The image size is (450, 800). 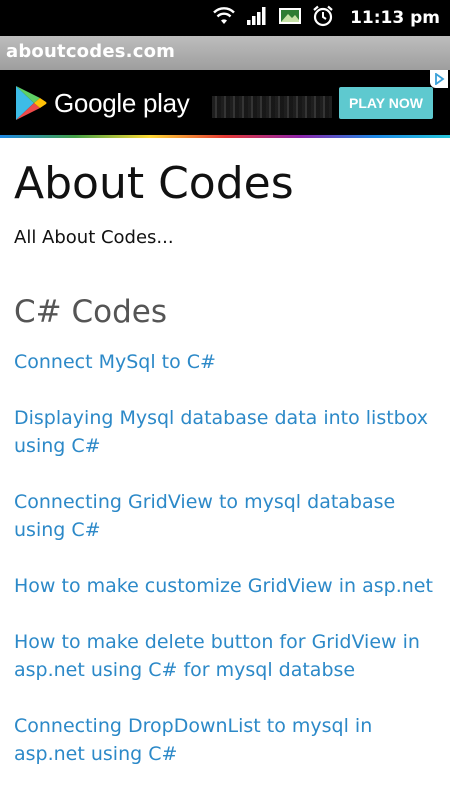 What do you see at coordinates (272, 107) in the screenshot?
I see `ad-graphic` at bounding box center [272, 107].